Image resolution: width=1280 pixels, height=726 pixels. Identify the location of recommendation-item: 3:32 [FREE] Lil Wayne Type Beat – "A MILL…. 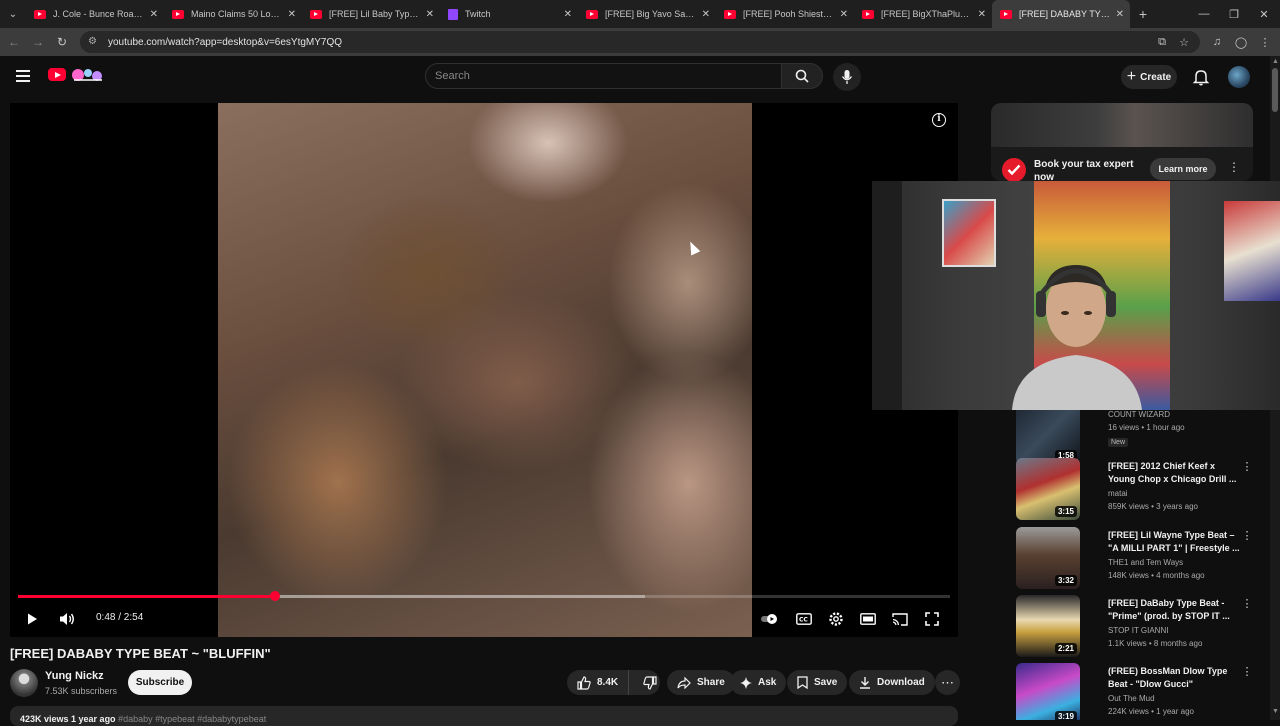
(1129, 558).